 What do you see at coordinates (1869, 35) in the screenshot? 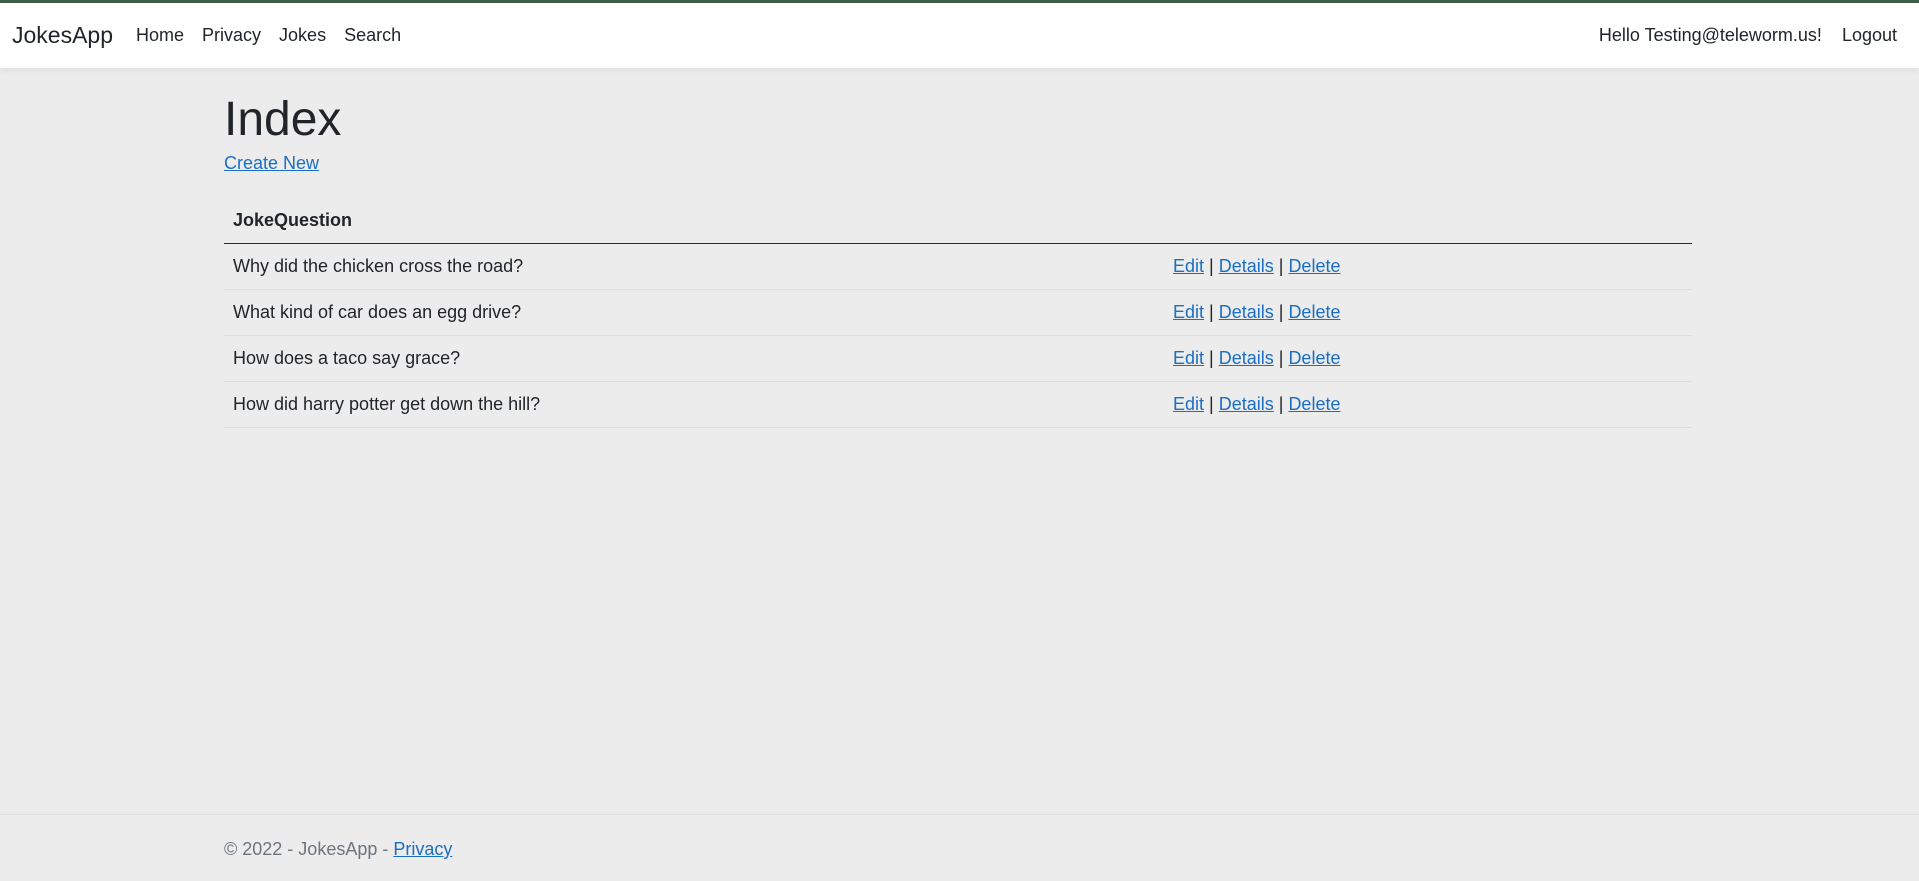
I see `logout-button: Logout` at bounding box center [1869, 35].